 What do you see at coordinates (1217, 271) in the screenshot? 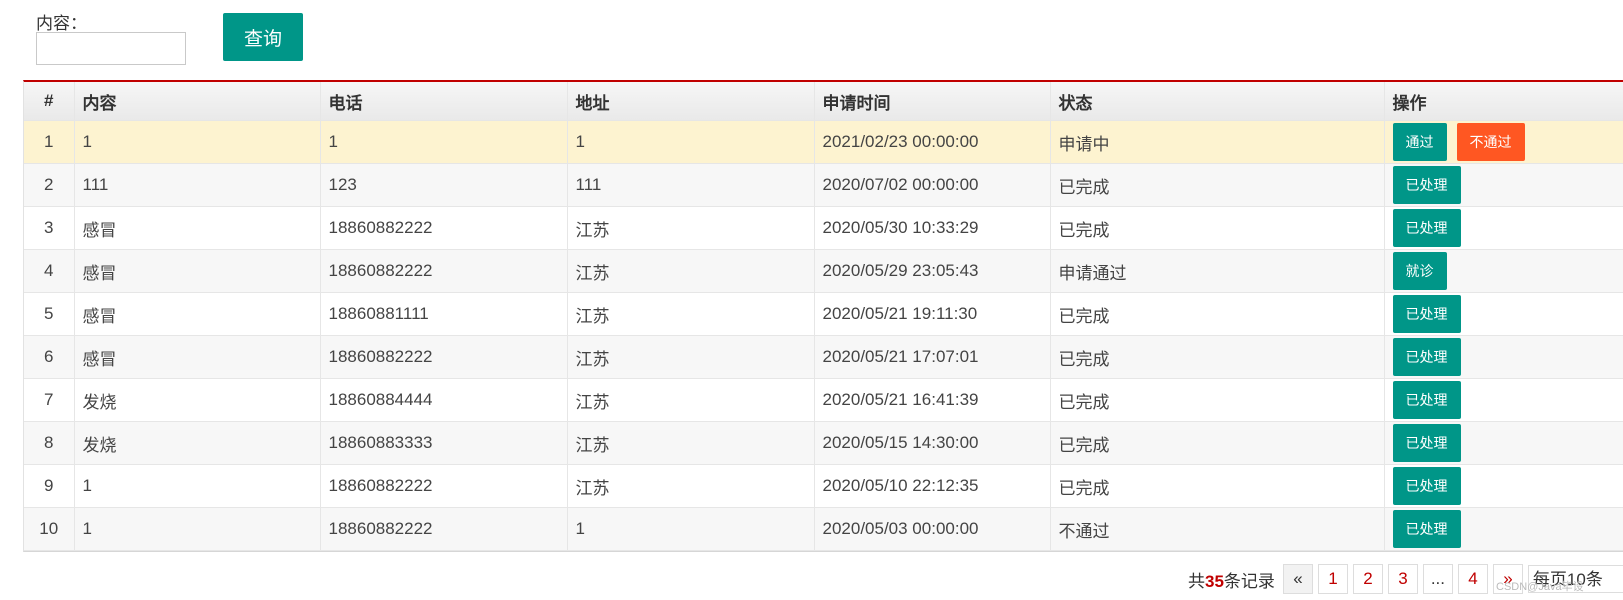
I see `status-cell: 申请通过` at bounding box center [1217, 271].